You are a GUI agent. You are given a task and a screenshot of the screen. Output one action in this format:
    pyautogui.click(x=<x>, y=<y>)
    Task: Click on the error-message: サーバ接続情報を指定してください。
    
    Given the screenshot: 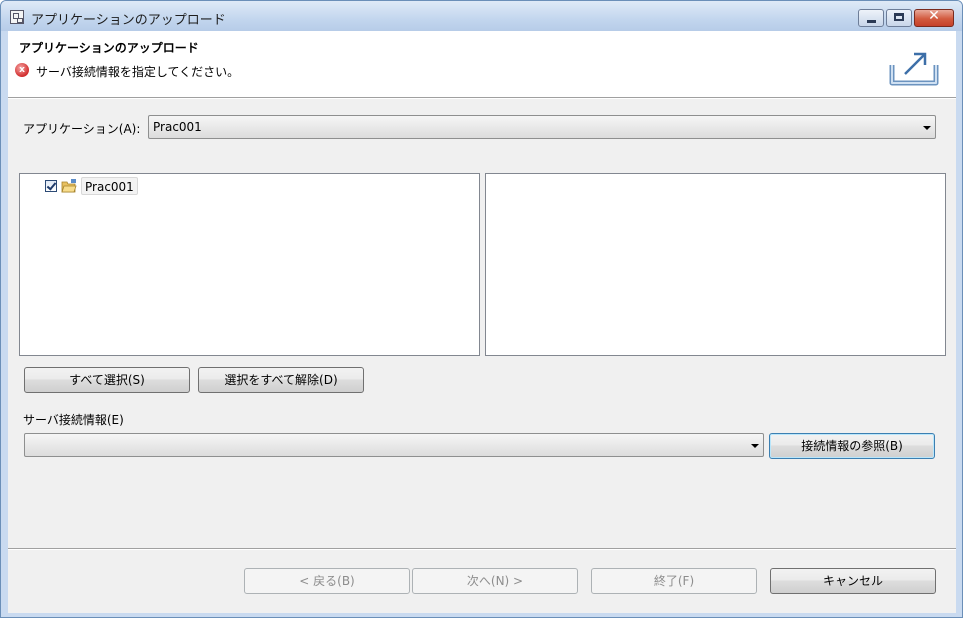 What is the action you would take?
    pyautogui.click(x=138, y=72)
    